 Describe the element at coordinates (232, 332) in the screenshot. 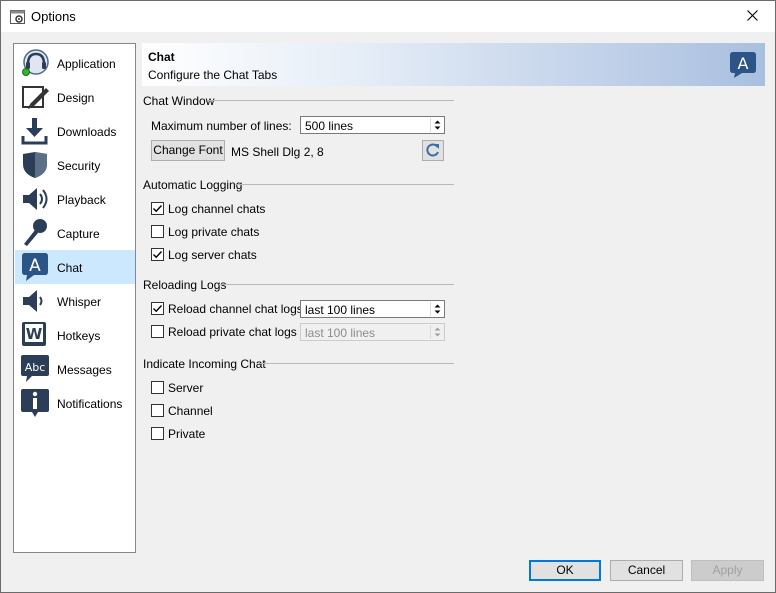

I see `reload-private-label: Reload private chat logs` at that location.